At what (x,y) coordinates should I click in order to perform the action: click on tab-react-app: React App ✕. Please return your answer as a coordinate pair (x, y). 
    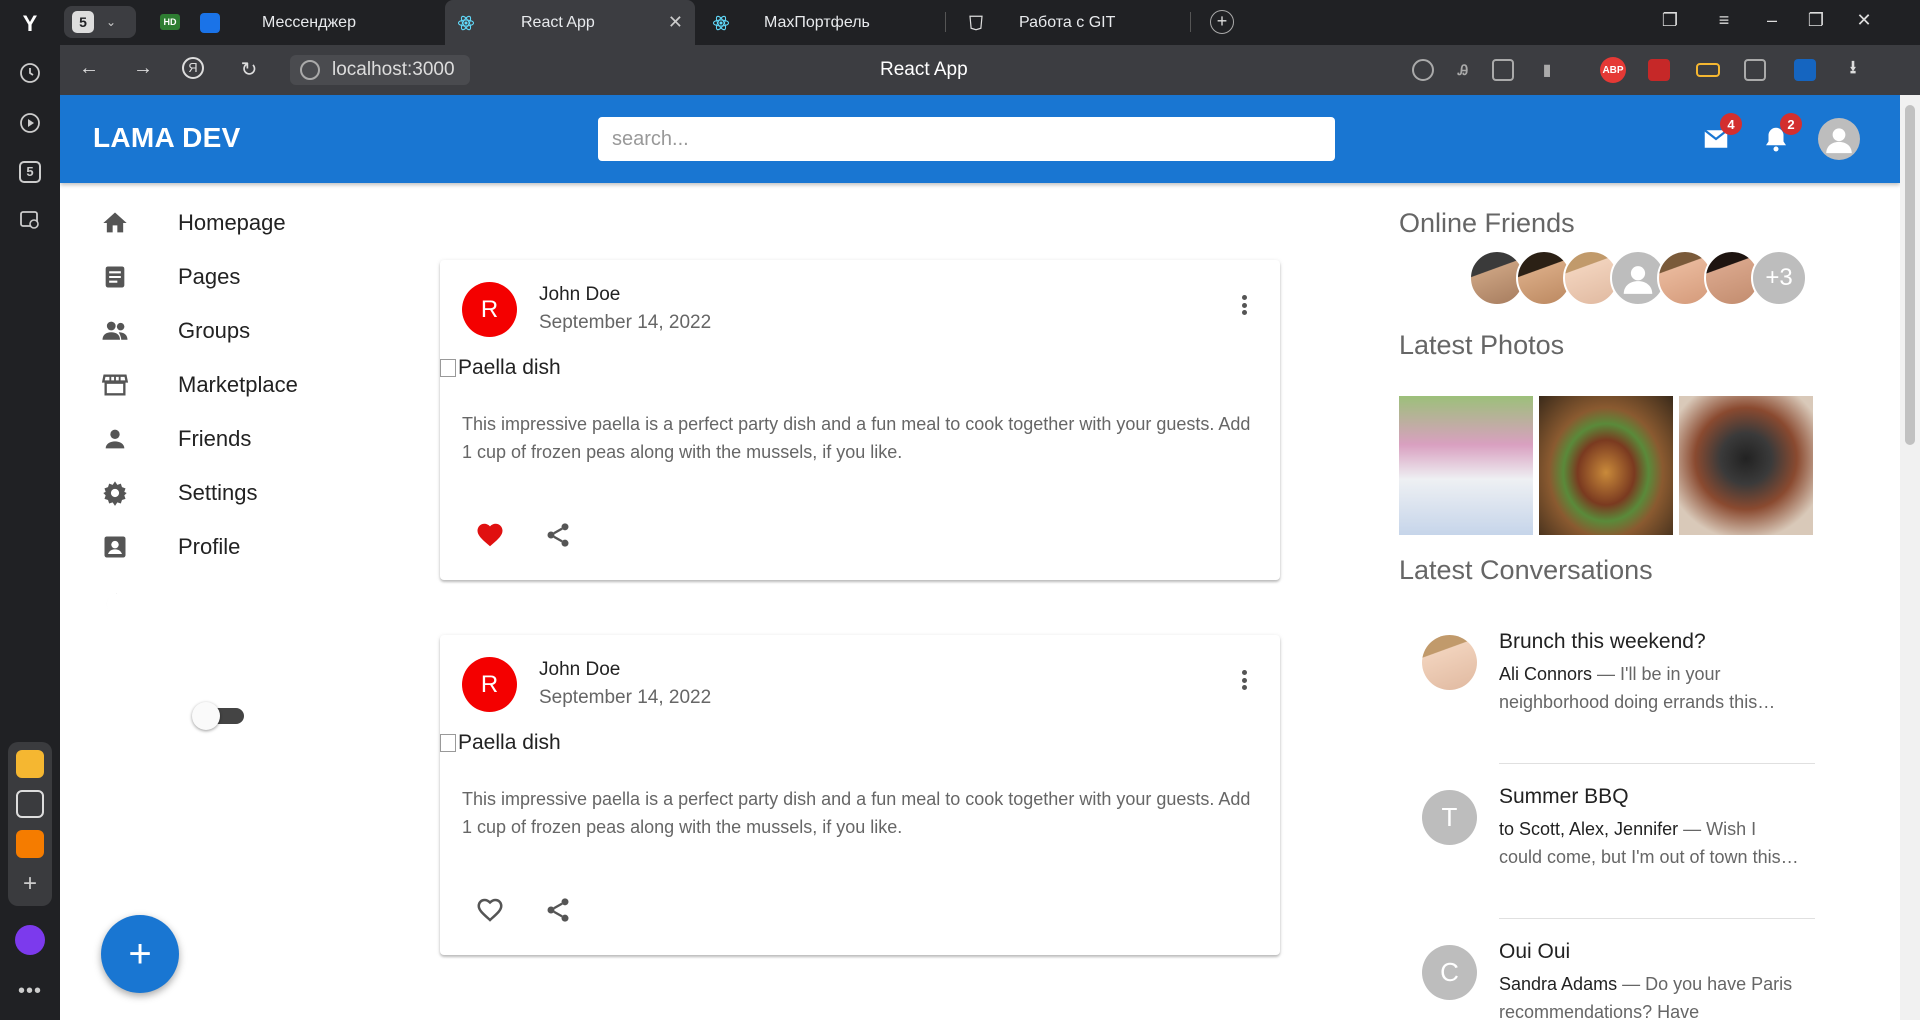
    Looking at the image, I should click on (570, 22).